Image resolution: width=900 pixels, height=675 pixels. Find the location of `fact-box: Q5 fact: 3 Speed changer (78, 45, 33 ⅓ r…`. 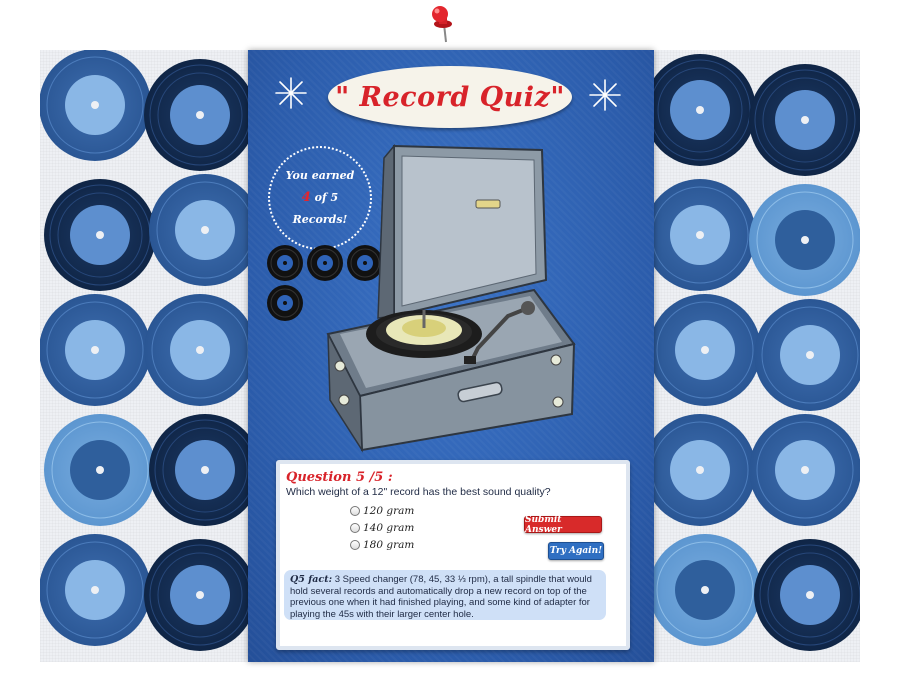

fact-box: Q5 fact: 3 Speed changer (78, 45, 33 ⅓ r… is located at coordinates (445, 595).